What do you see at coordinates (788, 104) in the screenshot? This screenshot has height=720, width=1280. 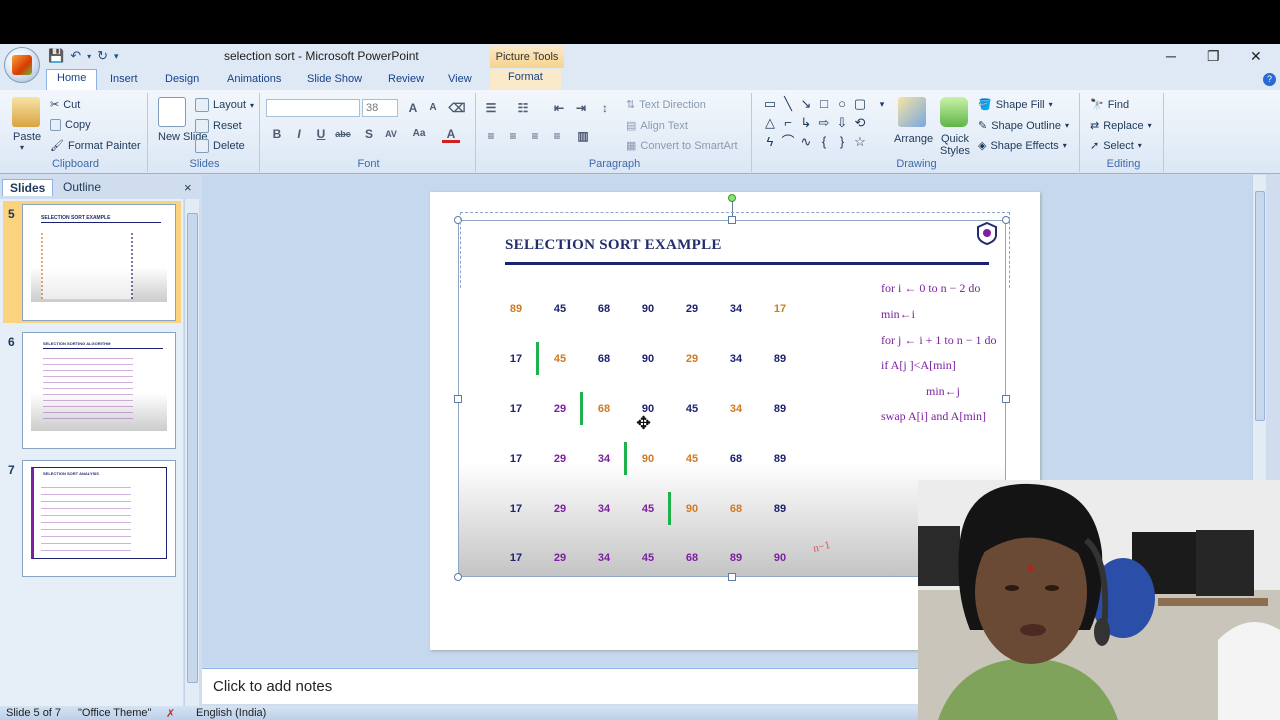 I see `line-shape-icon: ╲` at bounding box center [788, 104].